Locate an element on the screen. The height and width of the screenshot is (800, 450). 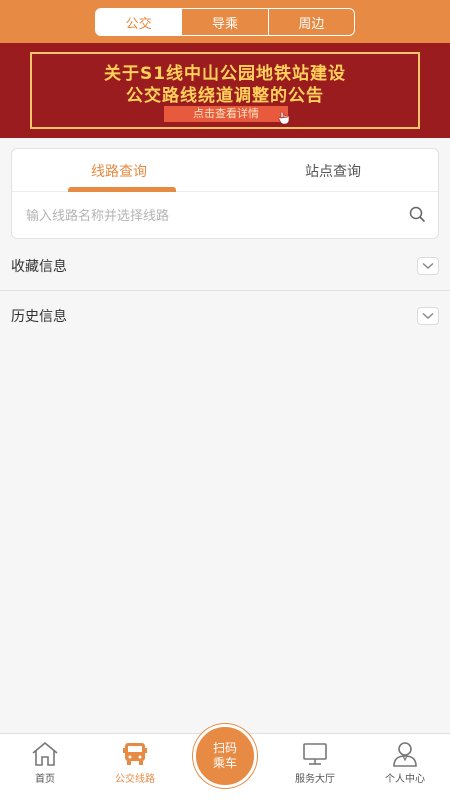
scan-to-ride-button: 扫码 乘车 is located at coordinates (225, 756).